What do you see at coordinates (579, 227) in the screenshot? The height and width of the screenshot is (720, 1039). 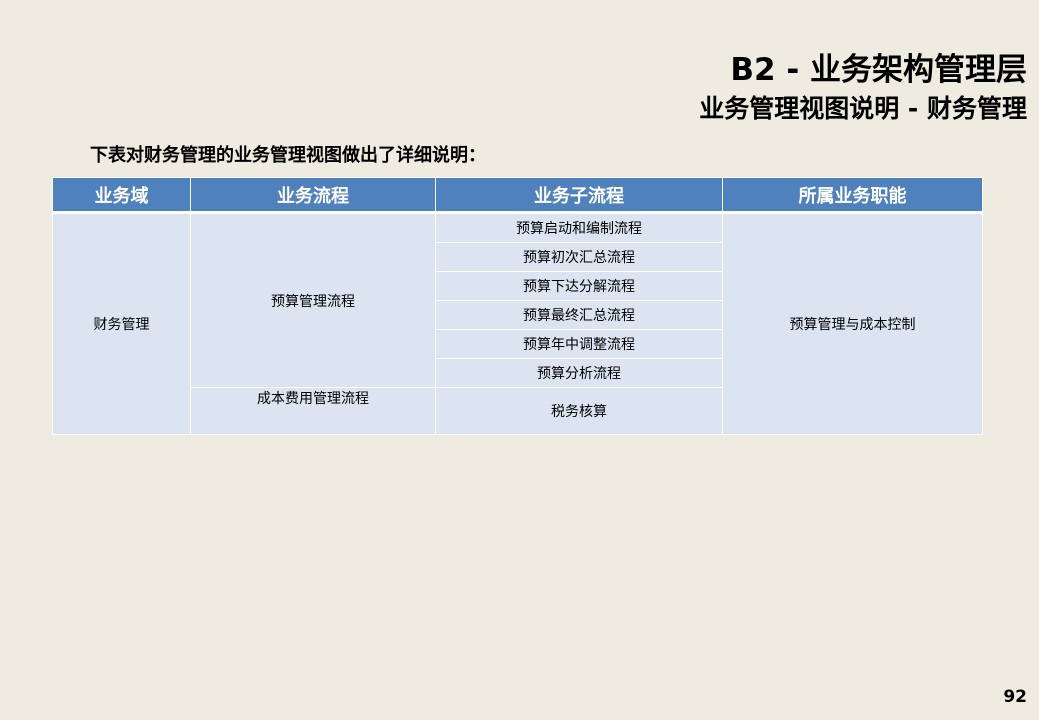 I see `subprocess-cell: 预算启动和编制流程` at bounding box center [579, 227].